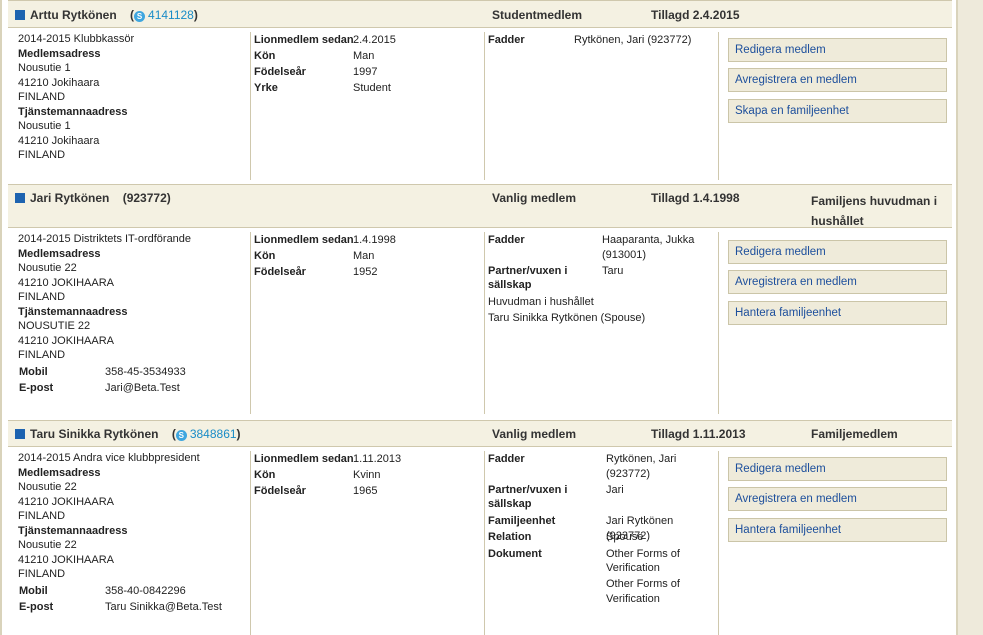  Describe the element at coordinates (105, 239) in the screenshot. I see `member-position: 2014-2015 Distriktets IT-ordförande` at that location.